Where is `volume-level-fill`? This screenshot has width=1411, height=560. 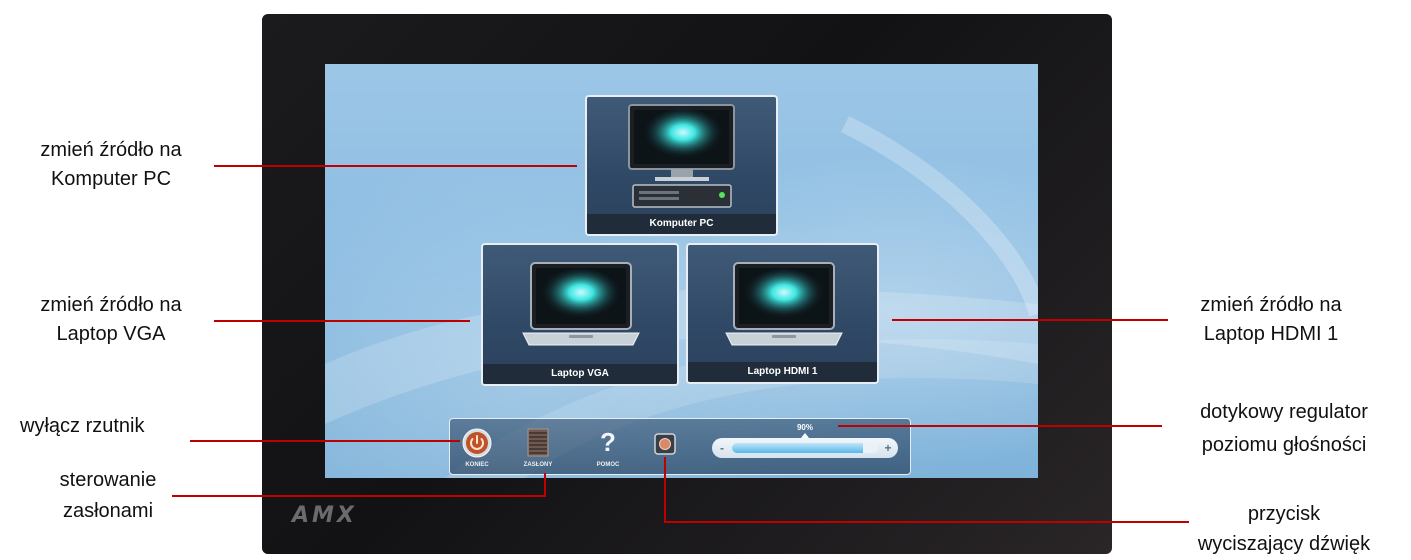 volume-level-fill is located at coordinates (798, 448).